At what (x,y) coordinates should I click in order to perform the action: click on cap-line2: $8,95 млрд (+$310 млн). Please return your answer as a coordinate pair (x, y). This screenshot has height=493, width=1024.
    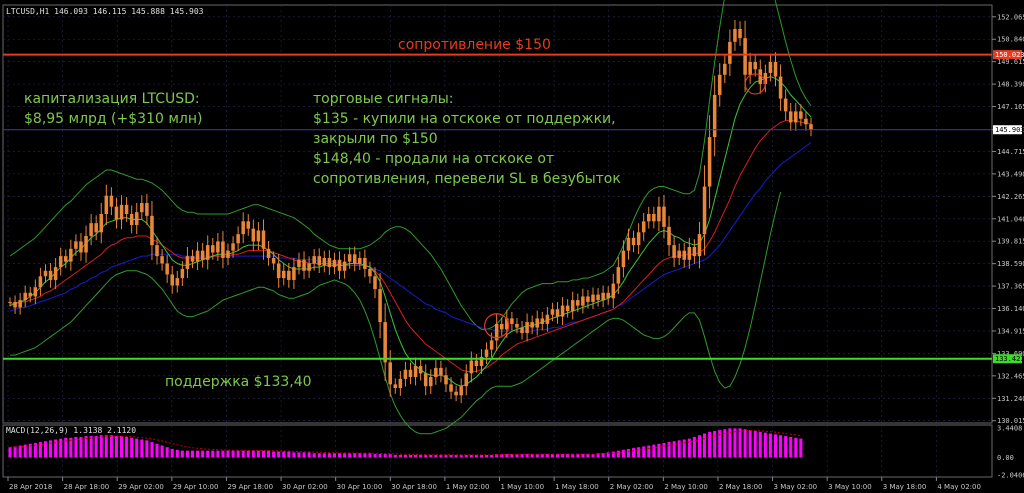
    Looking at the image, I should click on (113, 119).